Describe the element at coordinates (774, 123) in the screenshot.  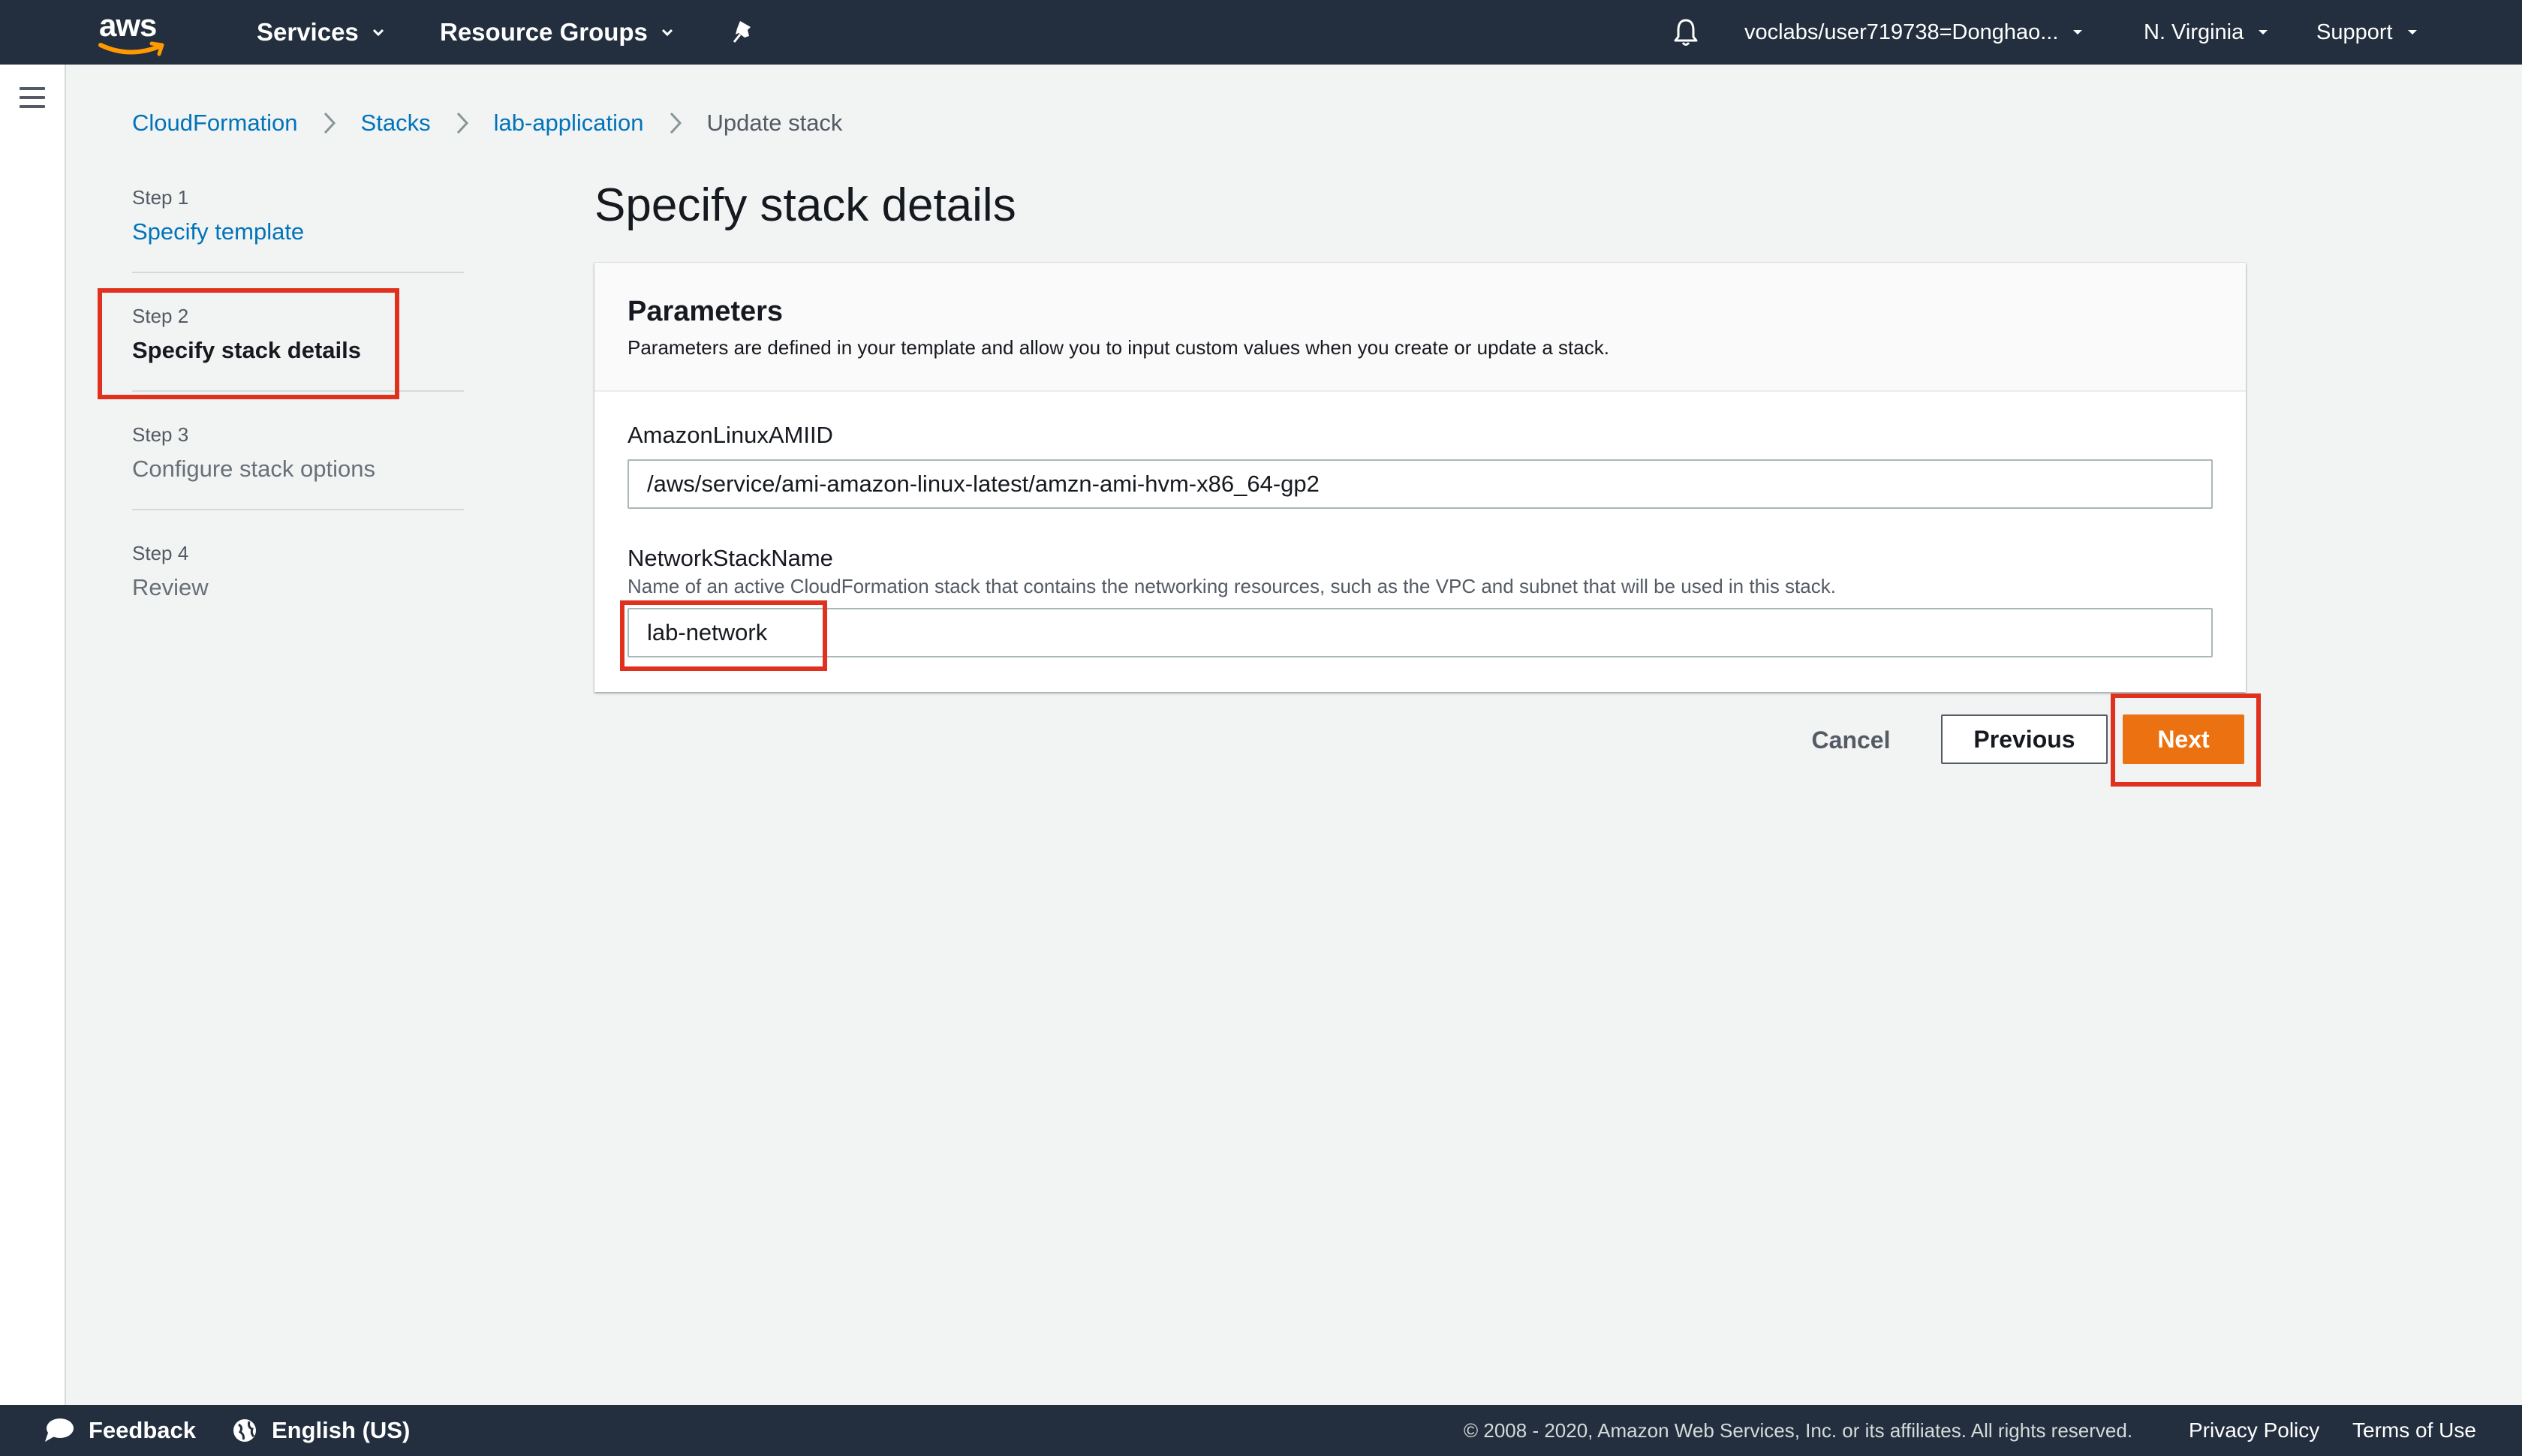
I see `breadcrumb-current: Update stack` at that location.